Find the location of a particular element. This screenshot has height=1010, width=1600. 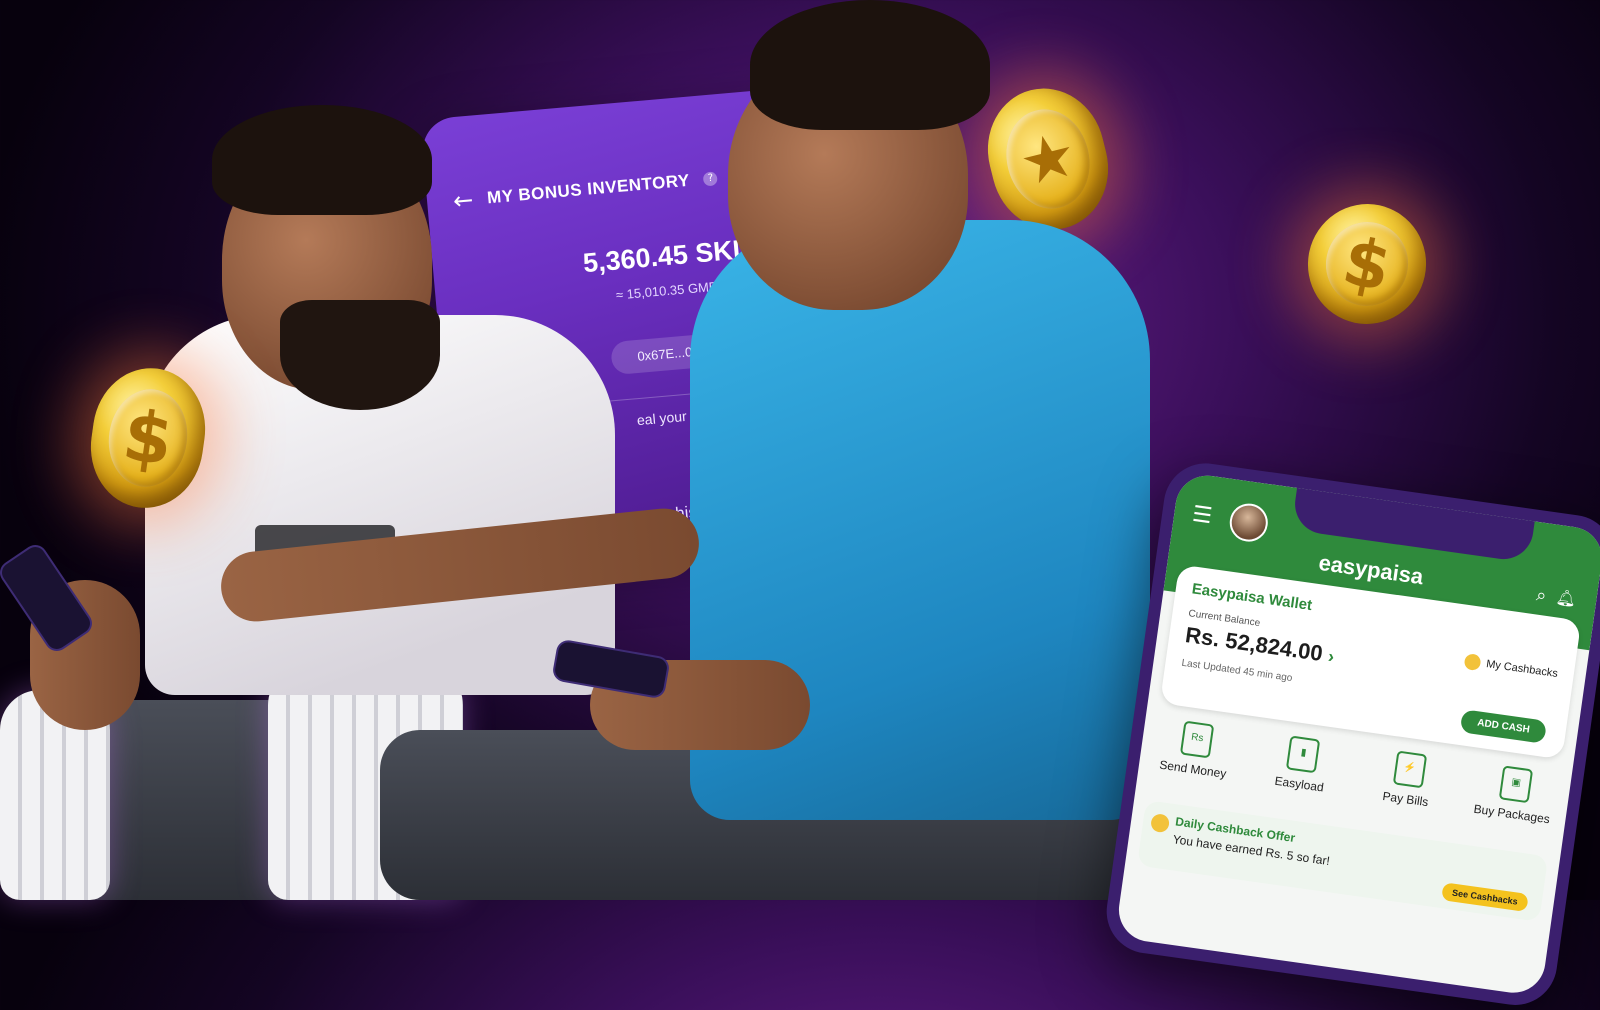

person-right-hair is located at coordinates (870, 65).